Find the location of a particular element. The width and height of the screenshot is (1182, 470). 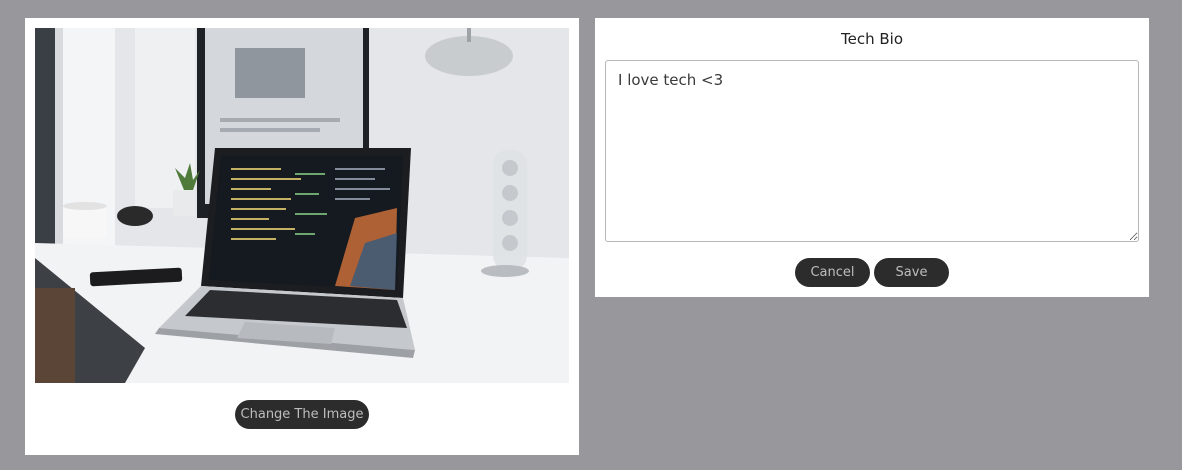

bio-title: Tech Bio is located at coordinates (872, 39).